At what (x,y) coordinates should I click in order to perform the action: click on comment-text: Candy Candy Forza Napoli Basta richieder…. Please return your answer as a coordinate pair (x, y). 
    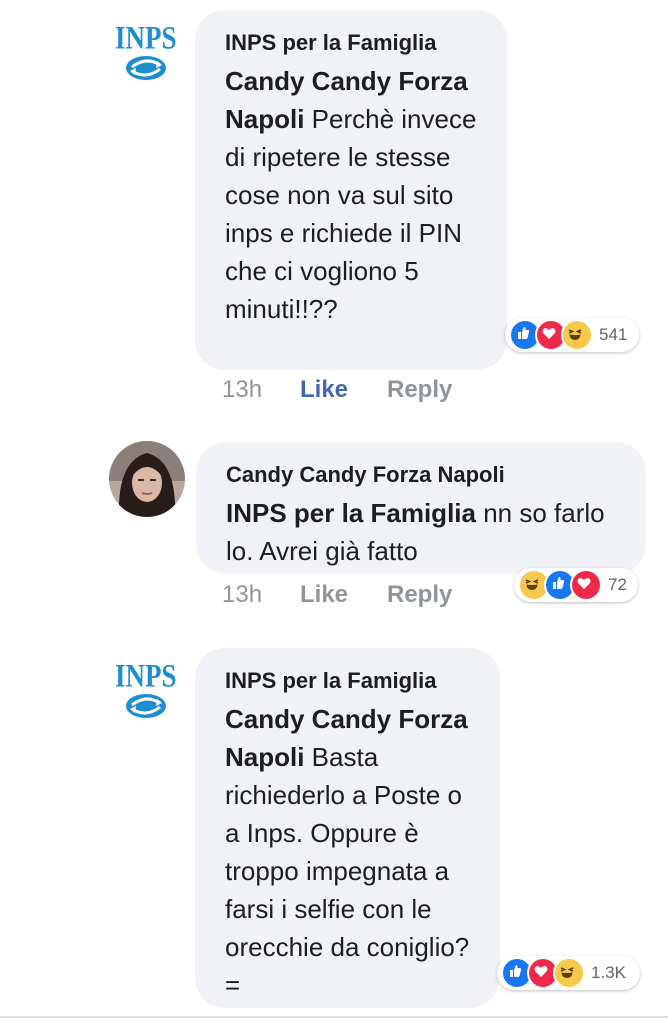
    Looking at the image, I should click on (347, 852).